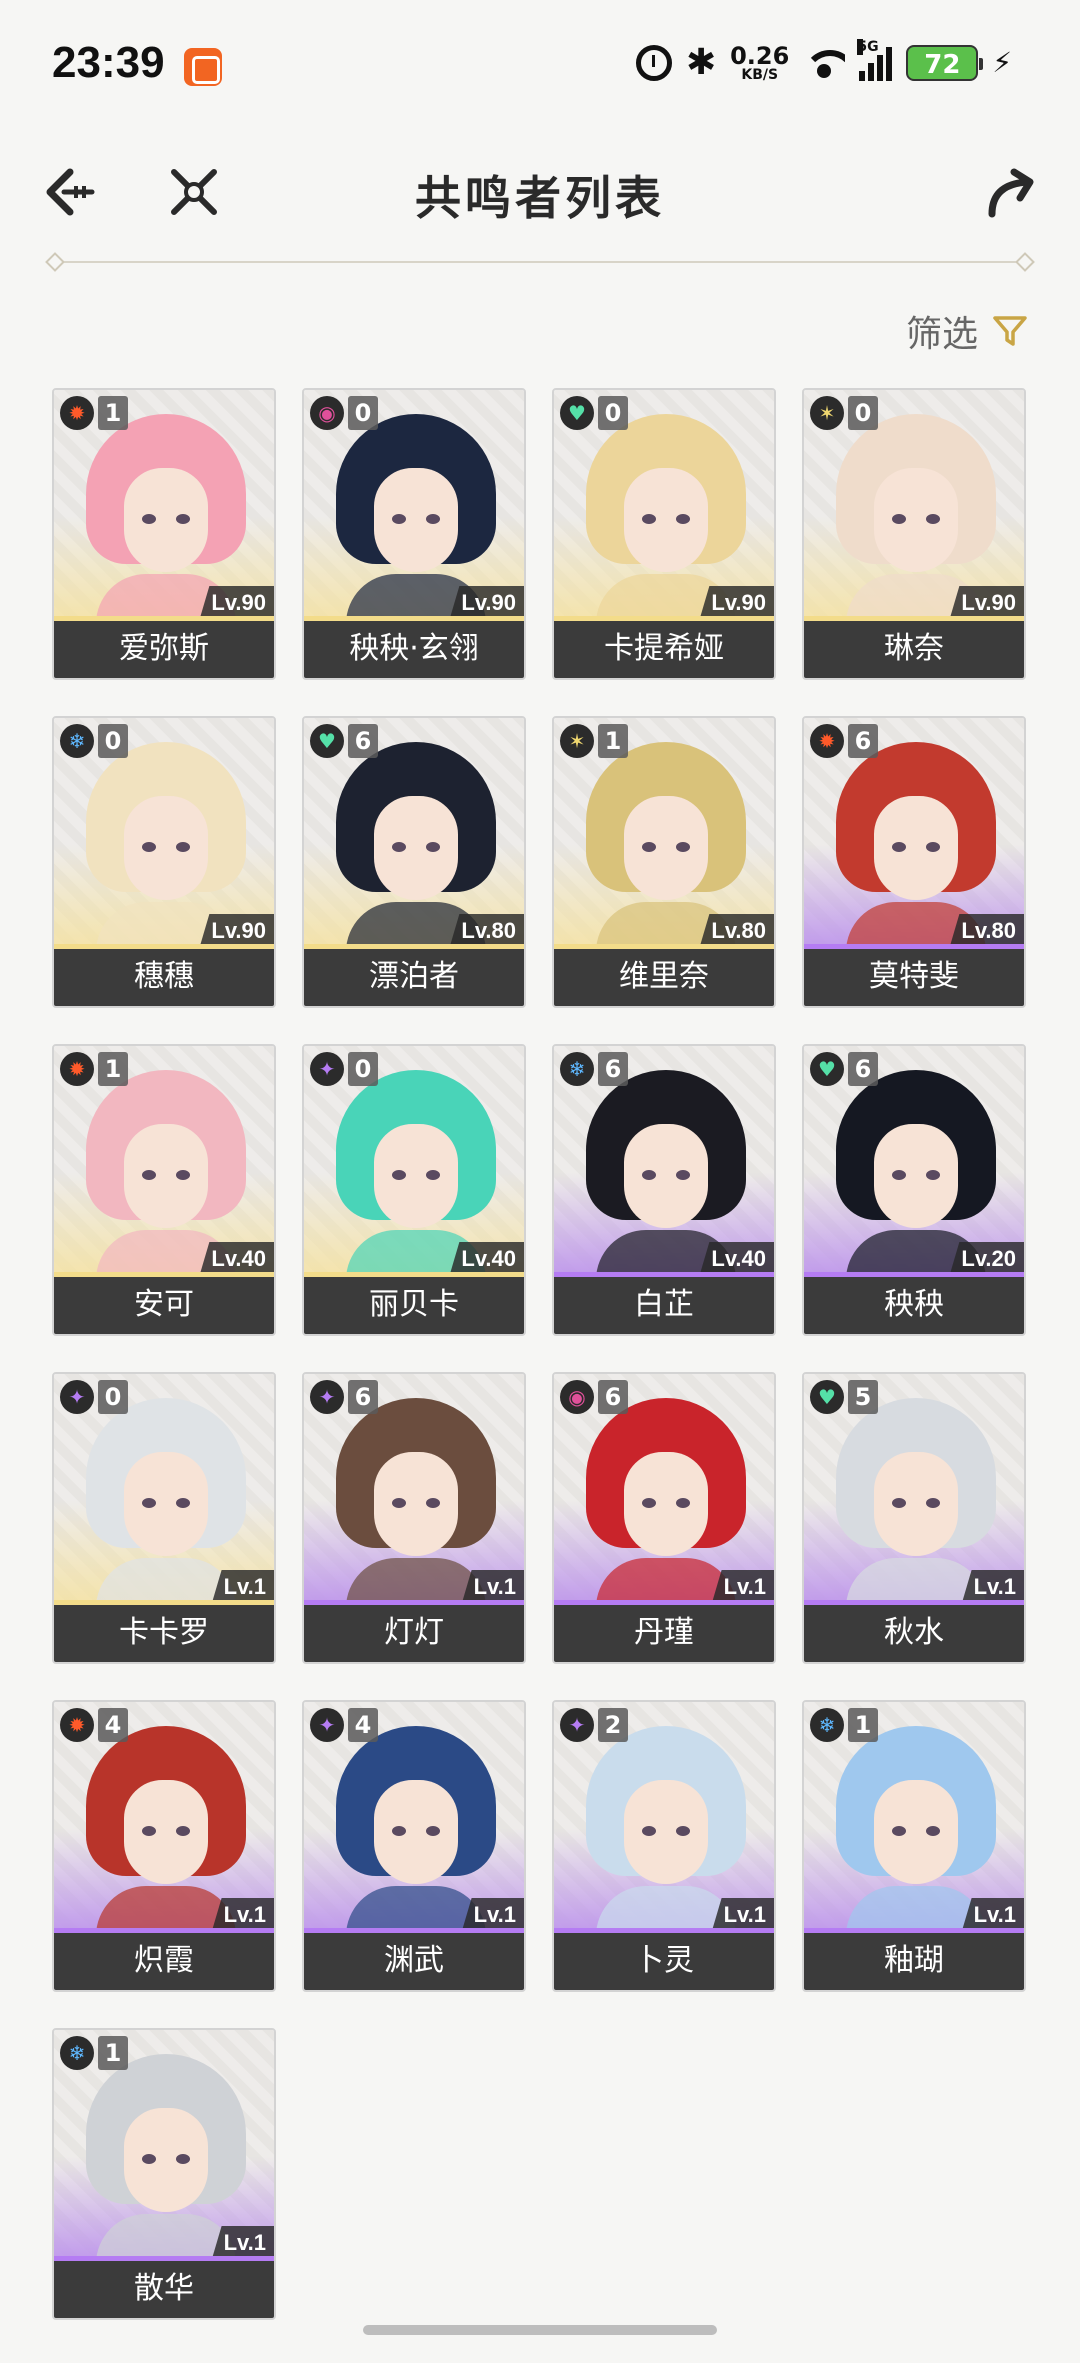  Describe the element at coordinates (613, 1397) in the screenshot. I see `resonance-chain-badge: 6` at that location.